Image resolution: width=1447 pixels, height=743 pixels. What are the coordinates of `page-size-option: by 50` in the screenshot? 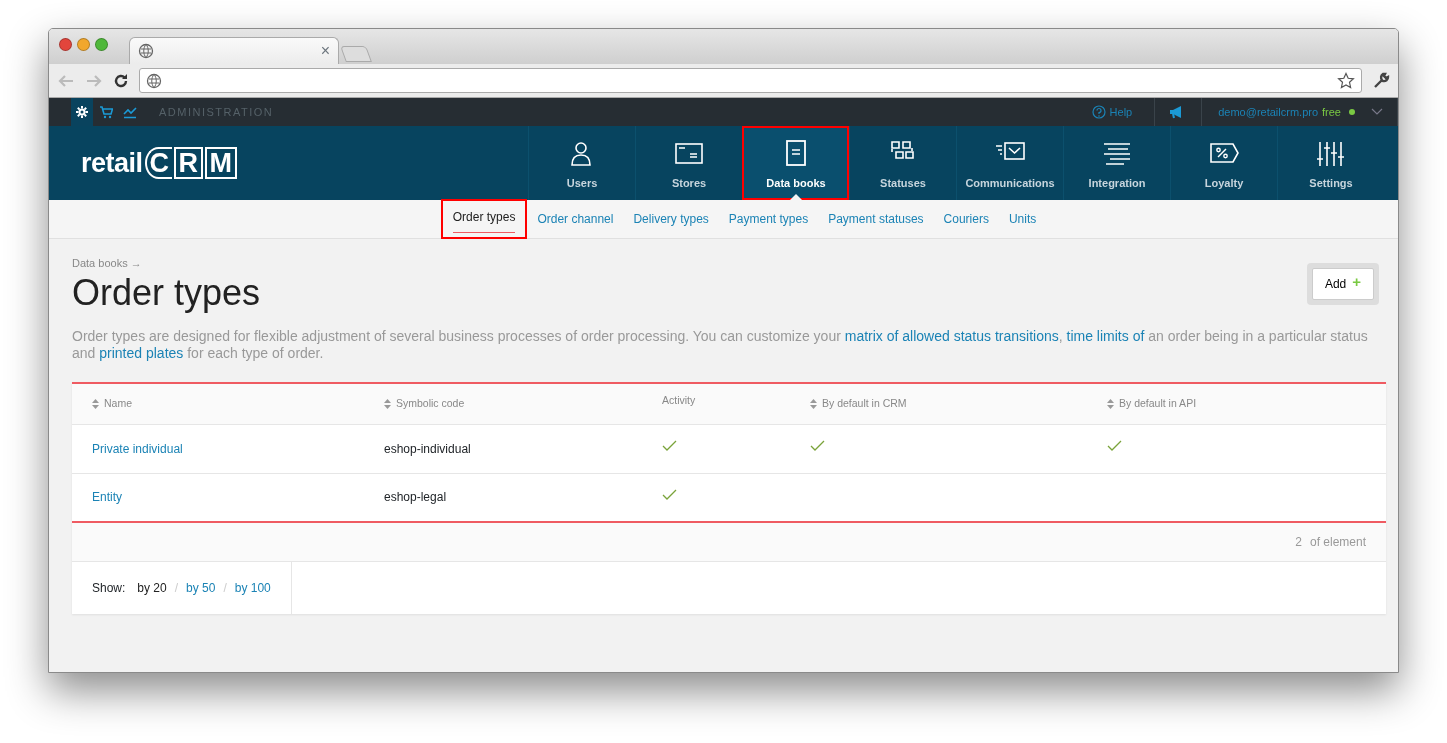 It's located at (201, 587).